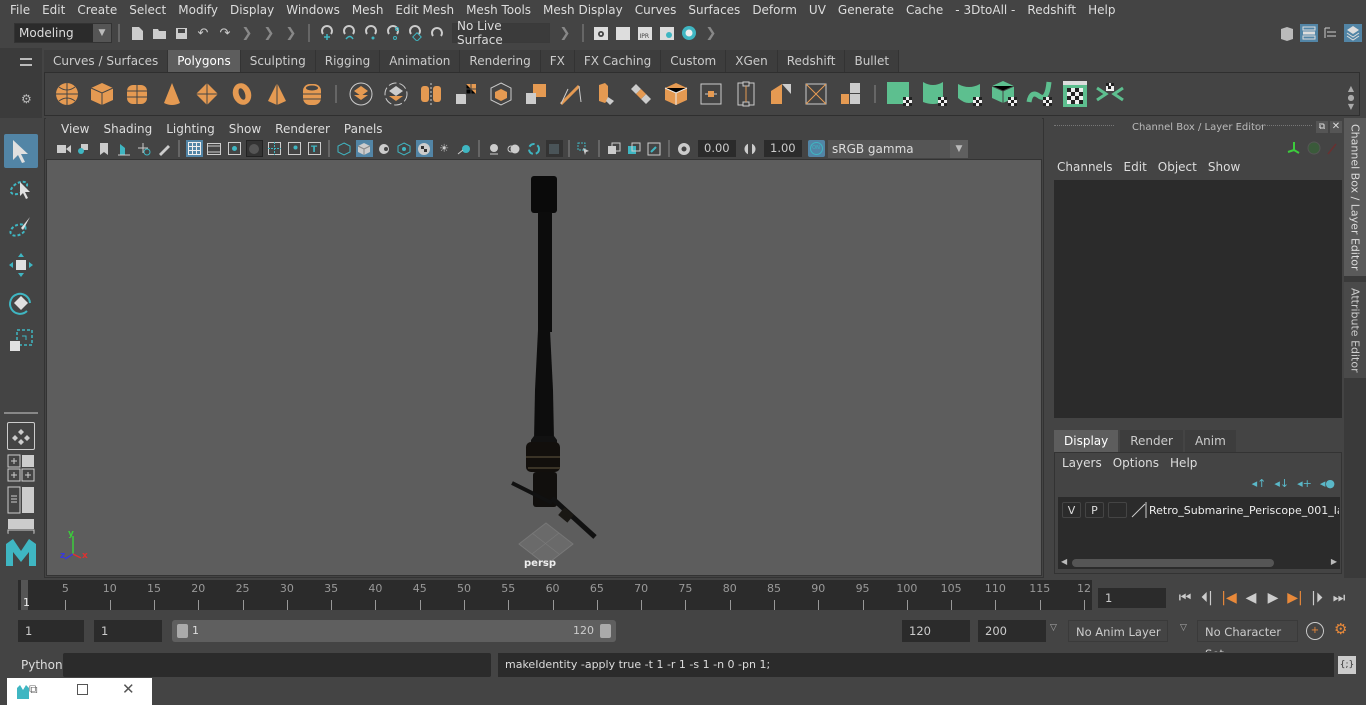  I want to click on combine-icon, so click(361, 94).